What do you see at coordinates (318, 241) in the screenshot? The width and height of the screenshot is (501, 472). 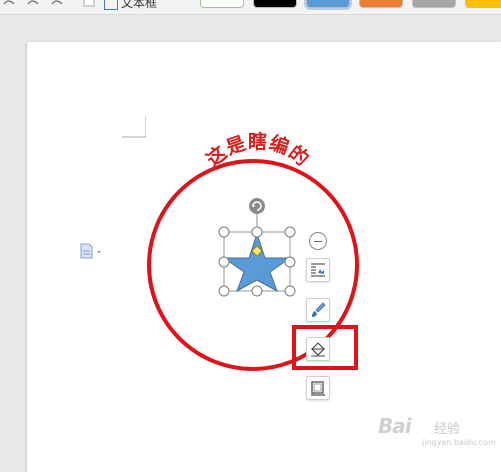 I see `collapse-tools-button` at bounding box center [318, 241].